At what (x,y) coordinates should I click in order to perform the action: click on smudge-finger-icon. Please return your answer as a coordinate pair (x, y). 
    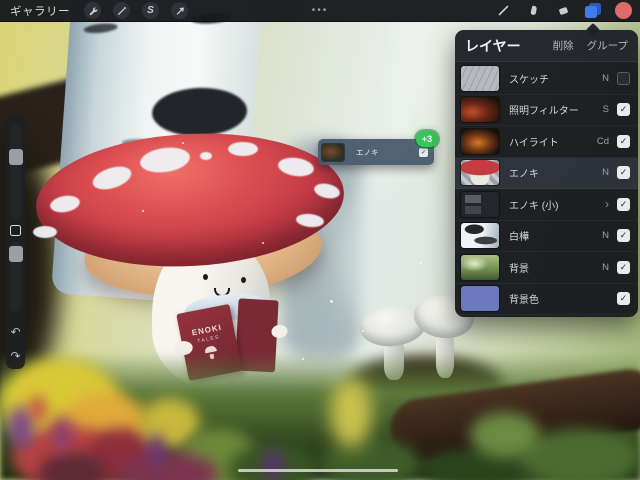
    Looking at the image, I should click on (533, 10).